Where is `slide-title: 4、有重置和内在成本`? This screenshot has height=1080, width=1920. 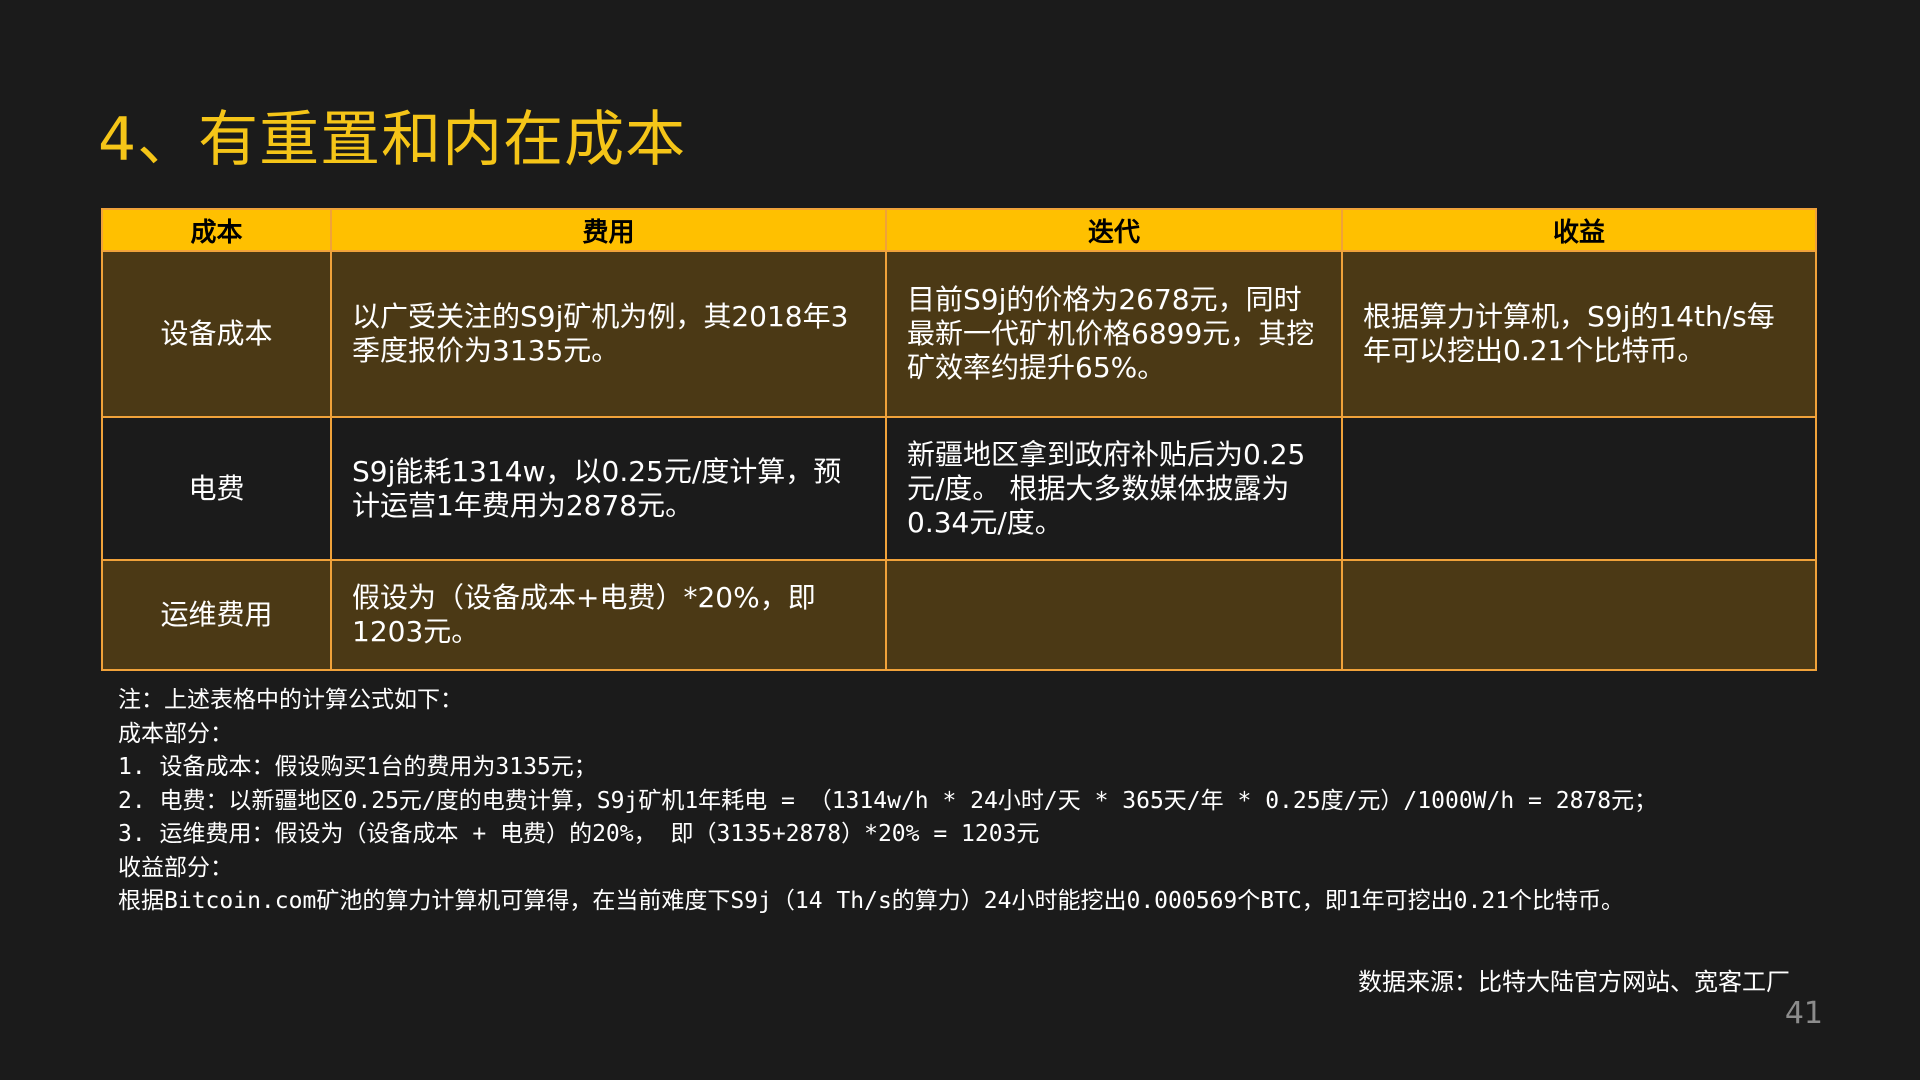
slide-title: 4、有重置和内在成本 is located at coordinates (392, 140).